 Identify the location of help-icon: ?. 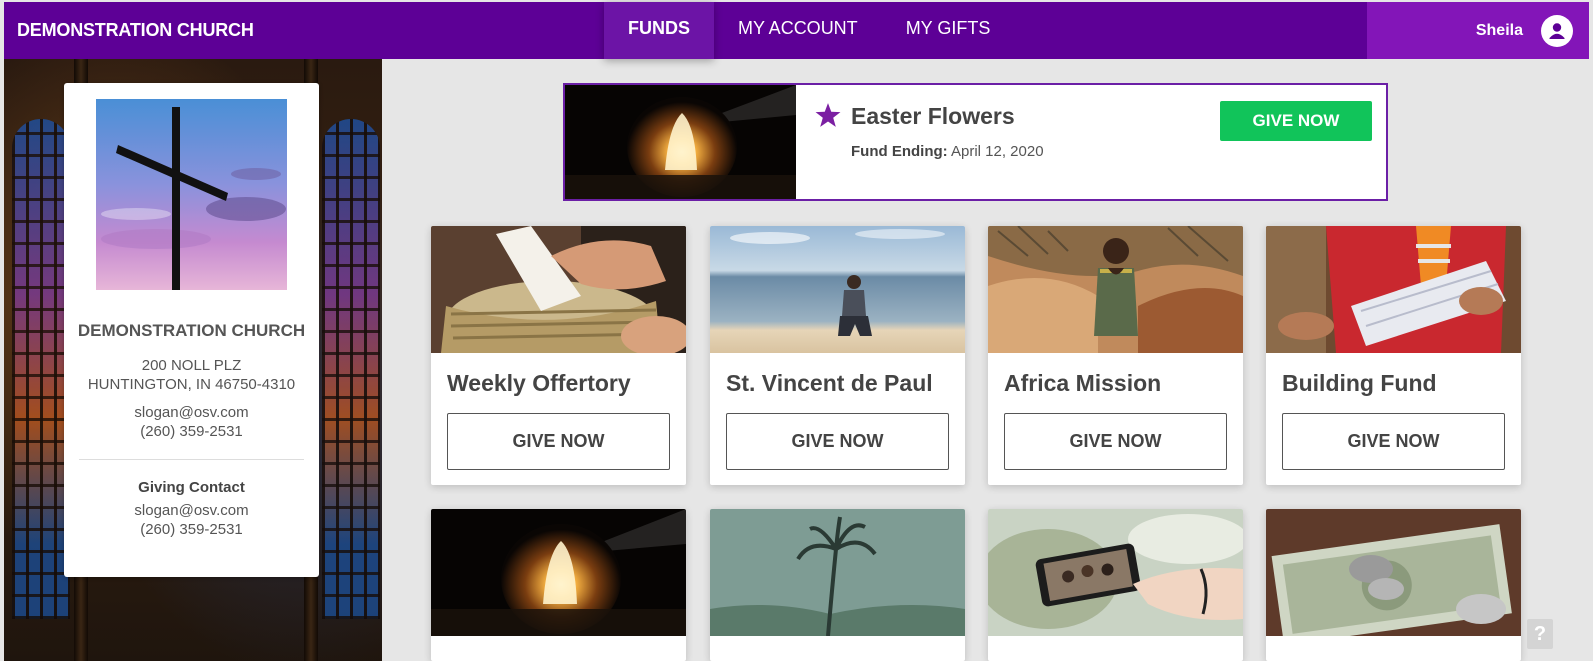
(1540, 634).